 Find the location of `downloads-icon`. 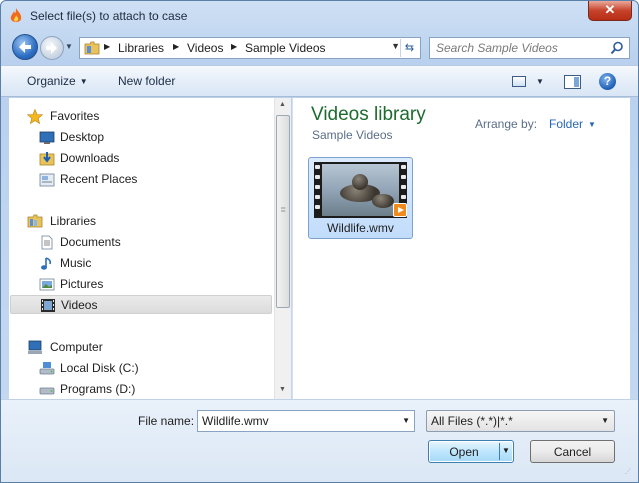

downloads-icon is located at coordinates (47, 159).